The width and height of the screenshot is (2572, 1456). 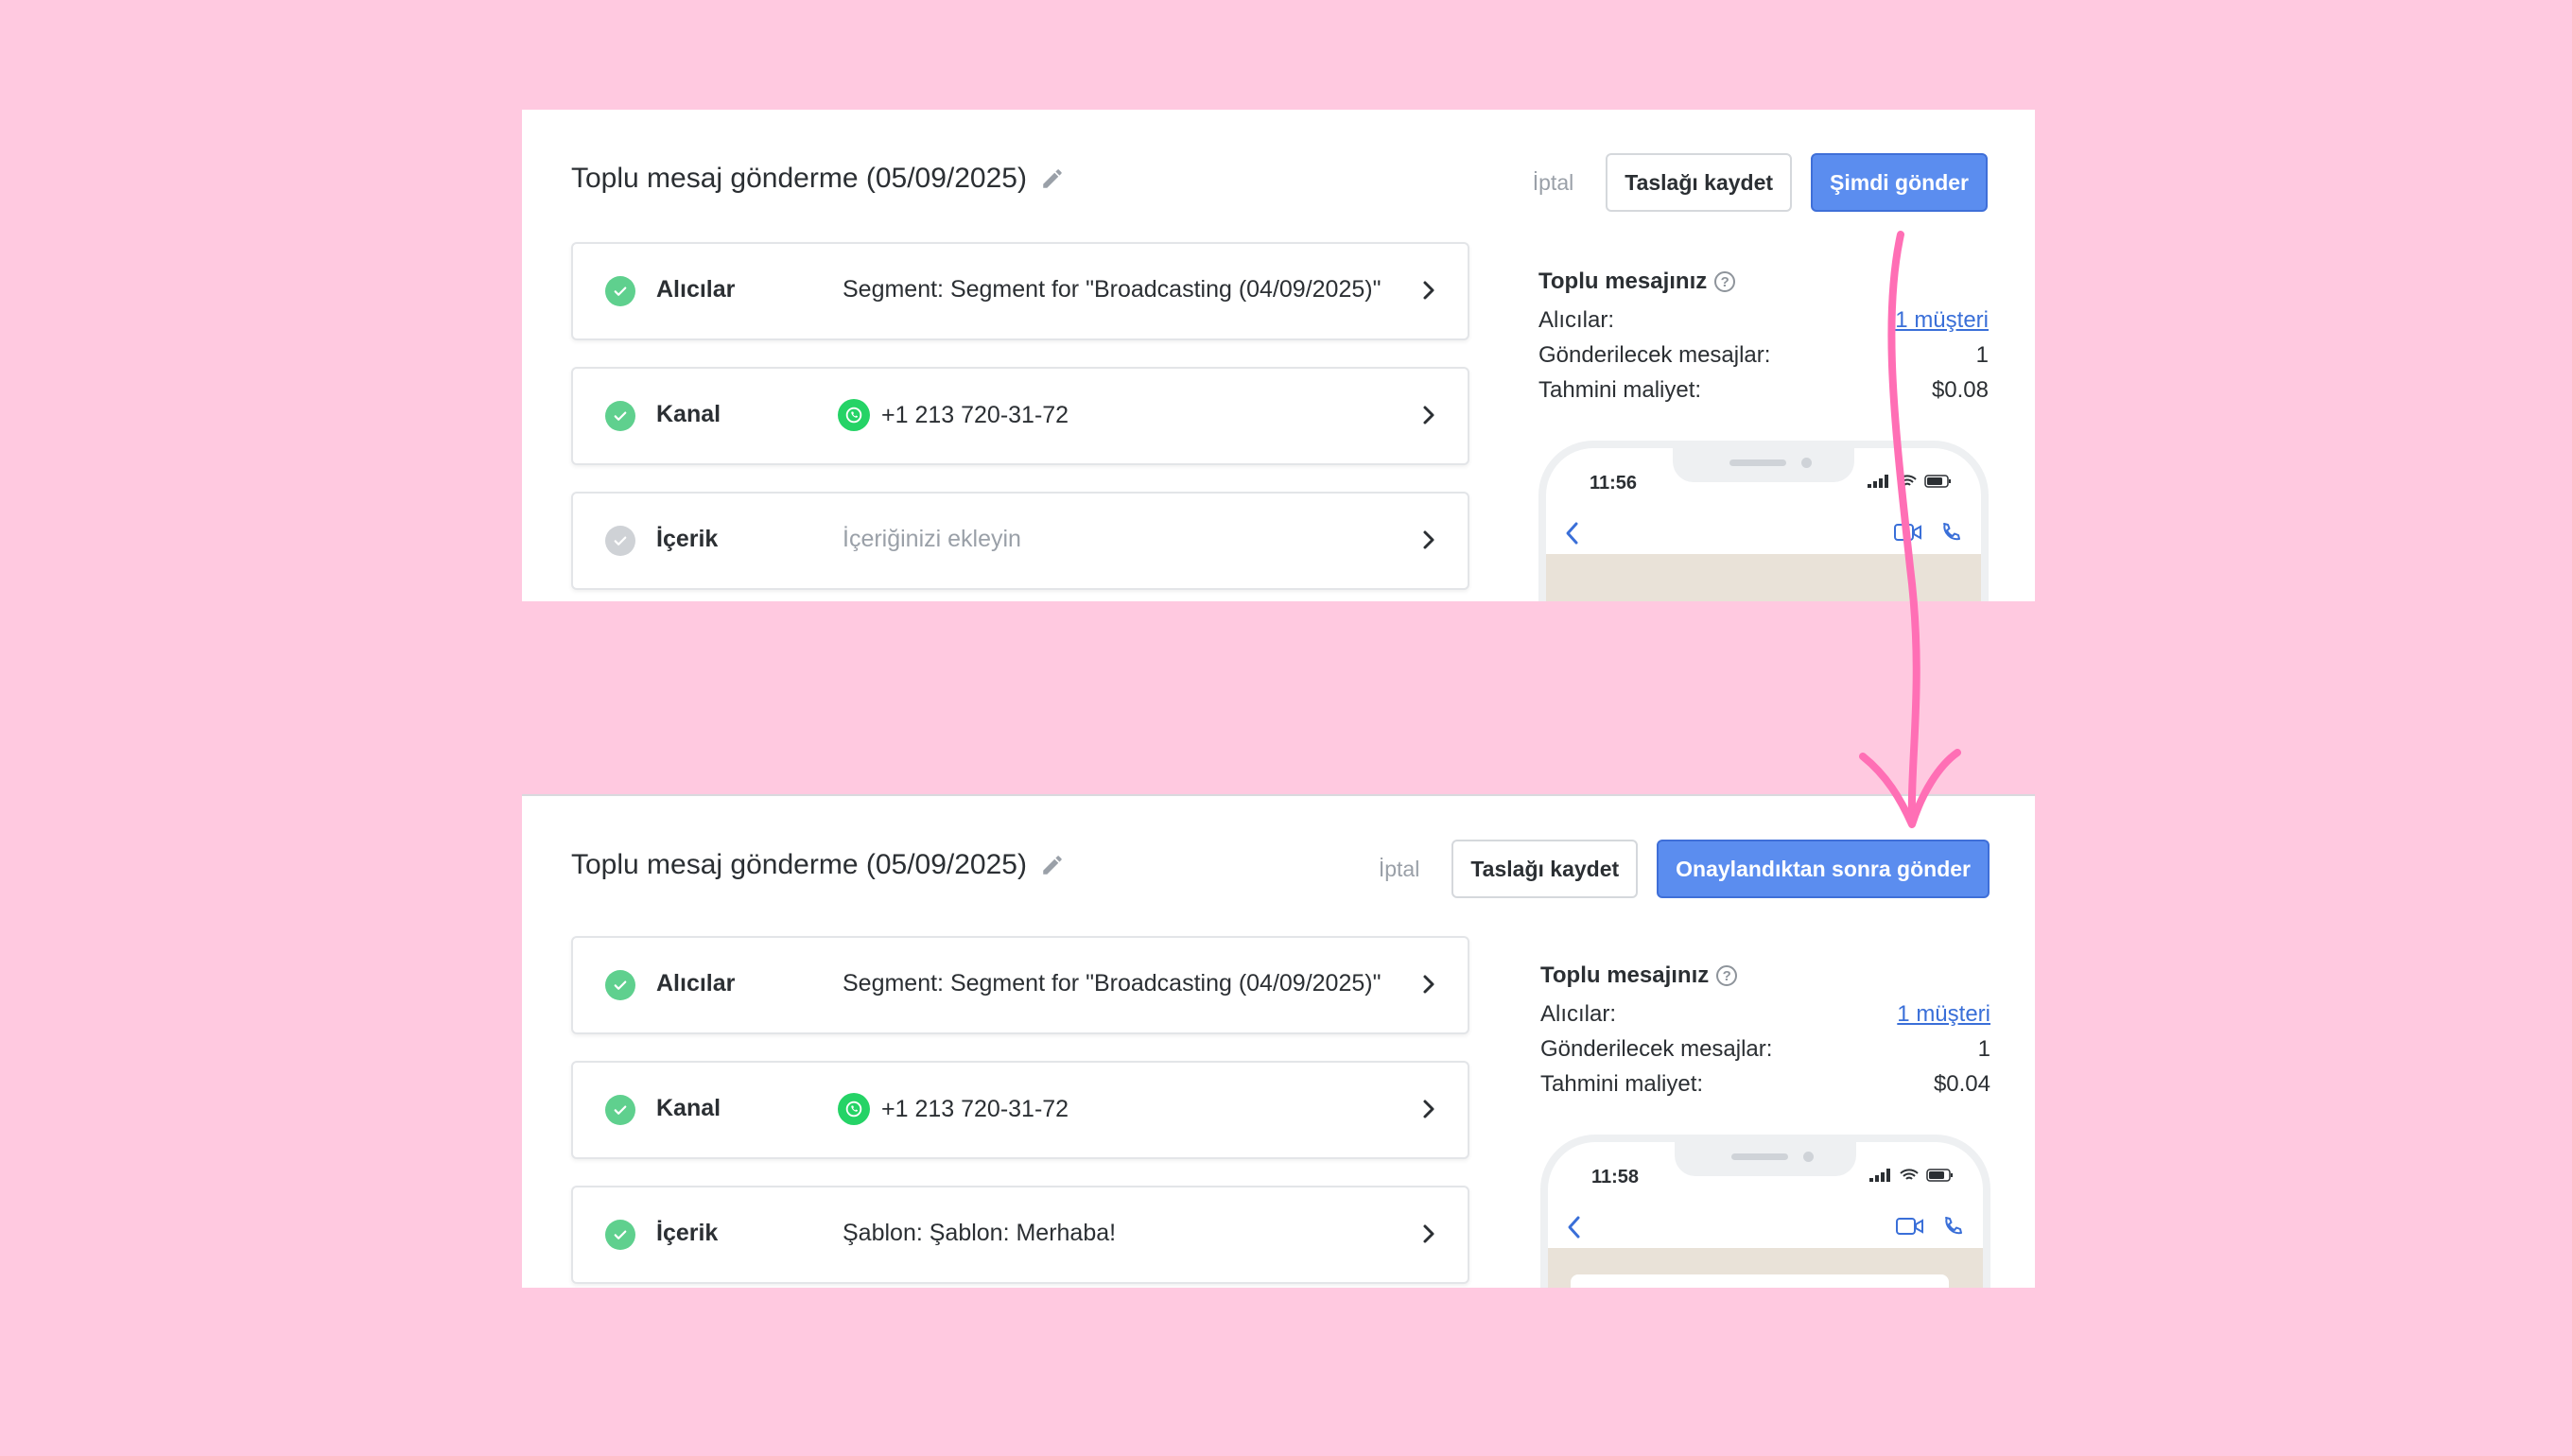 I want to click on step-content: İçerik İçeriğinizi ekleyin, so click(x=1020, y=541).